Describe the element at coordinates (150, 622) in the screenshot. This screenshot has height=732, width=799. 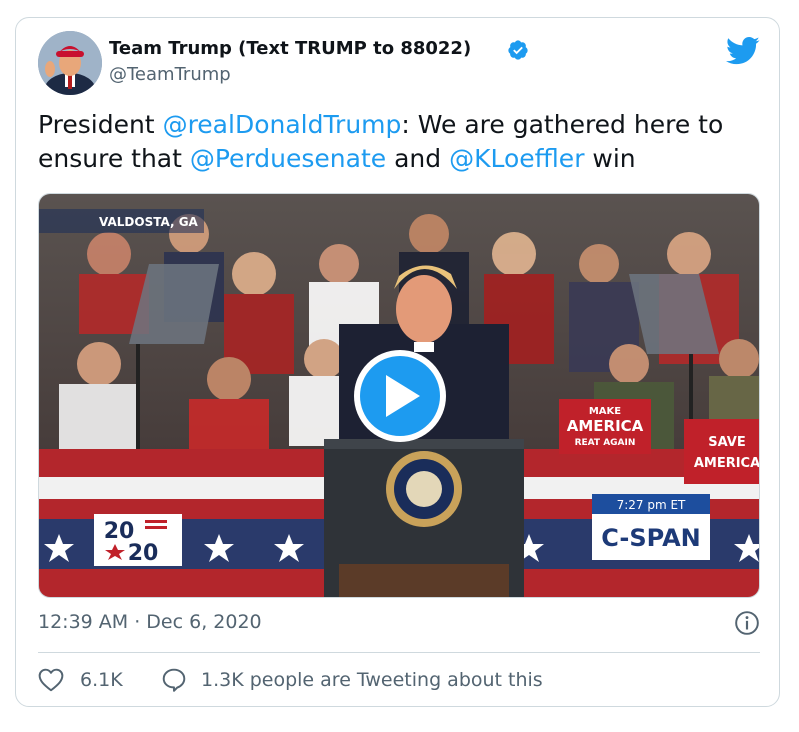
I see `timestamp: 12:39 AM · Dec 6, 2020` at that location.